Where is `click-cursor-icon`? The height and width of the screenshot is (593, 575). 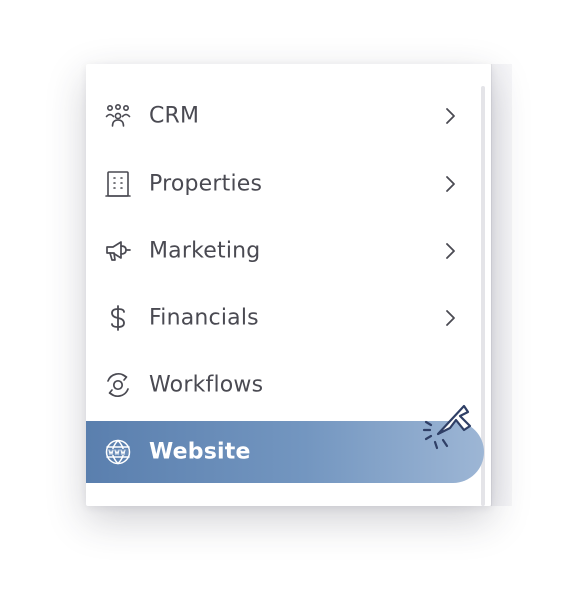 click-cursor-icon is located at coordinates (447, 427).